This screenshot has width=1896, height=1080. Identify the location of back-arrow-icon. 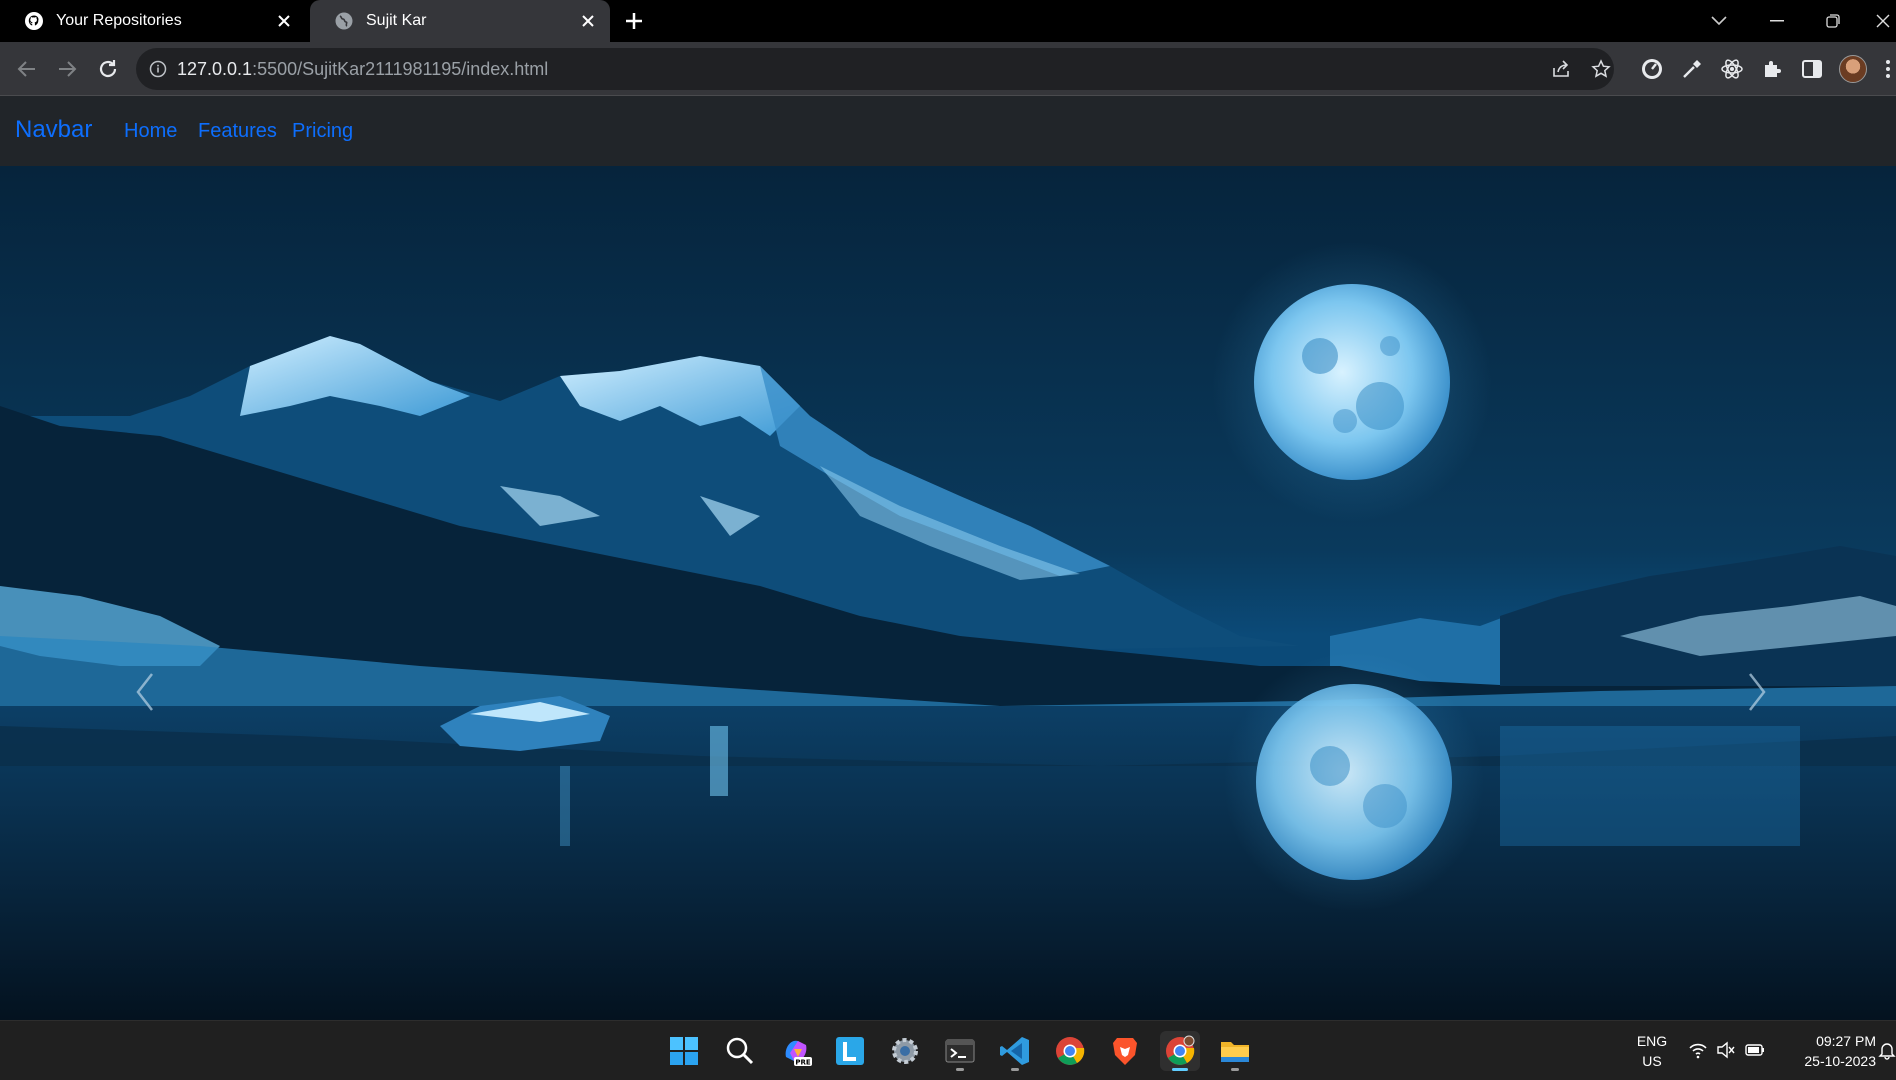
(27, 69).